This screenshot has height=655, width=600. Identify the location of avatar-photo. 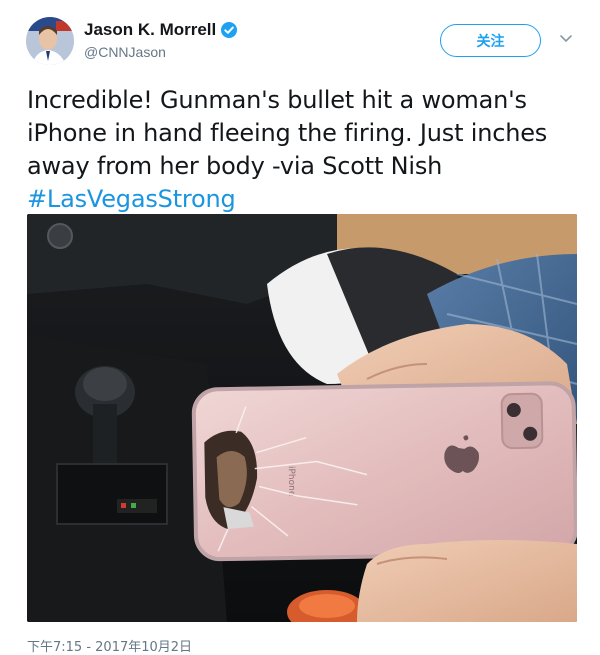
(50, 41).